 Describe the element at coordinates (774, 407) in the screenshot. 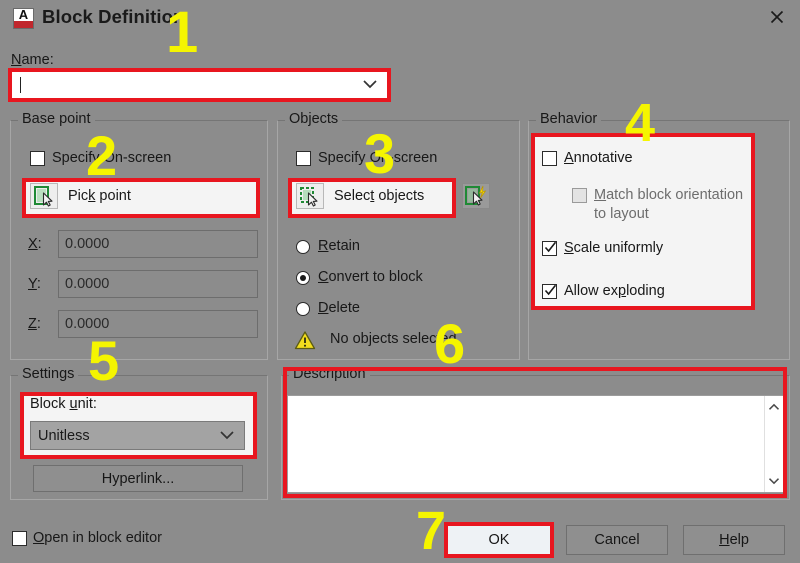

I see `scroll-up-icon` at that location.